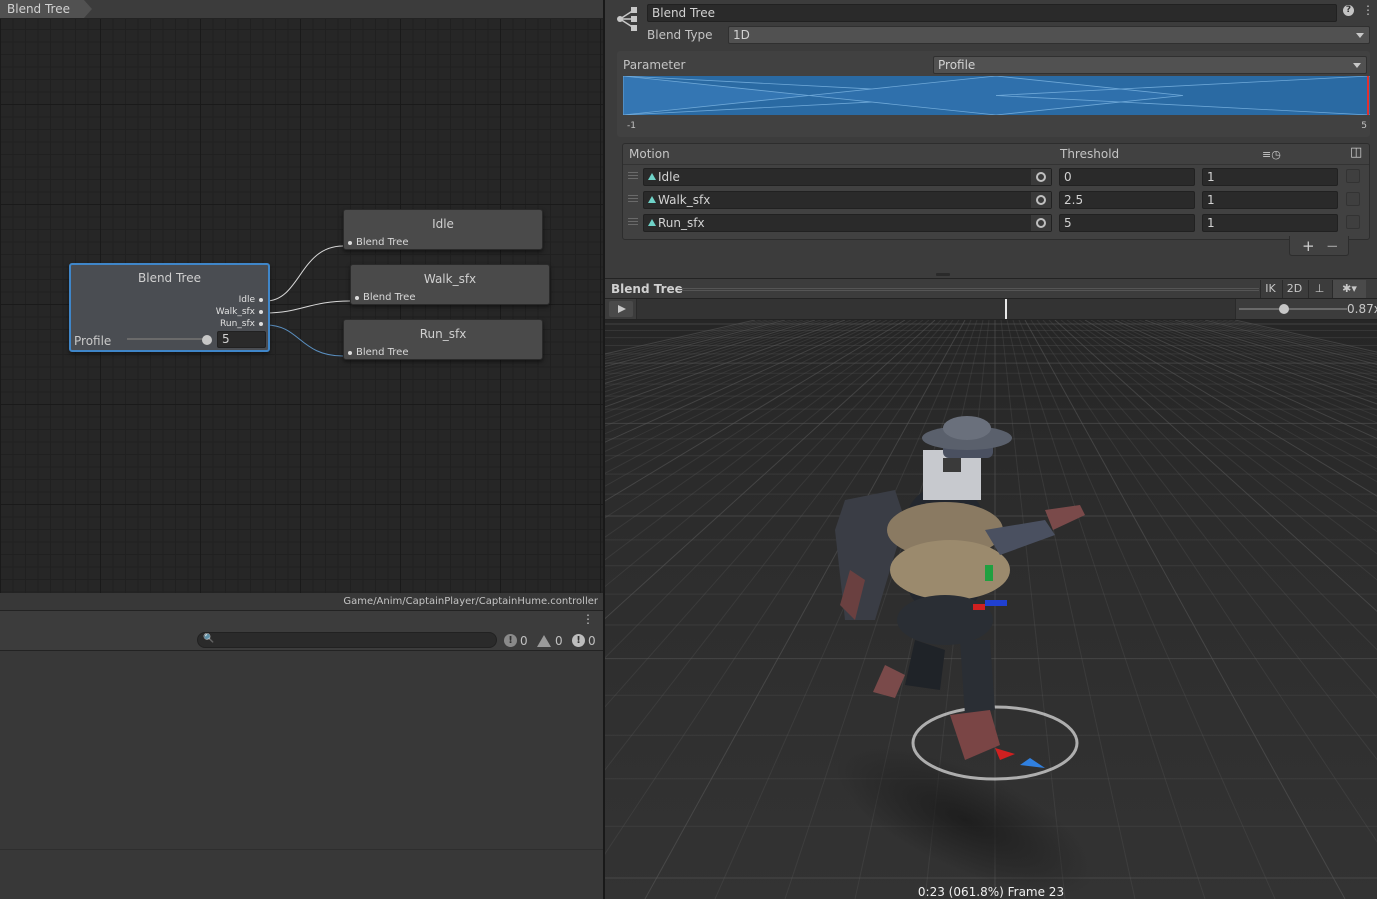 The image size is (1377, 899). What do you see at coordinates (991, 892) in the screenshot?
I see `preview-status: 0:23 (061.8%) Frame 23` at bounding box center [991, 892].